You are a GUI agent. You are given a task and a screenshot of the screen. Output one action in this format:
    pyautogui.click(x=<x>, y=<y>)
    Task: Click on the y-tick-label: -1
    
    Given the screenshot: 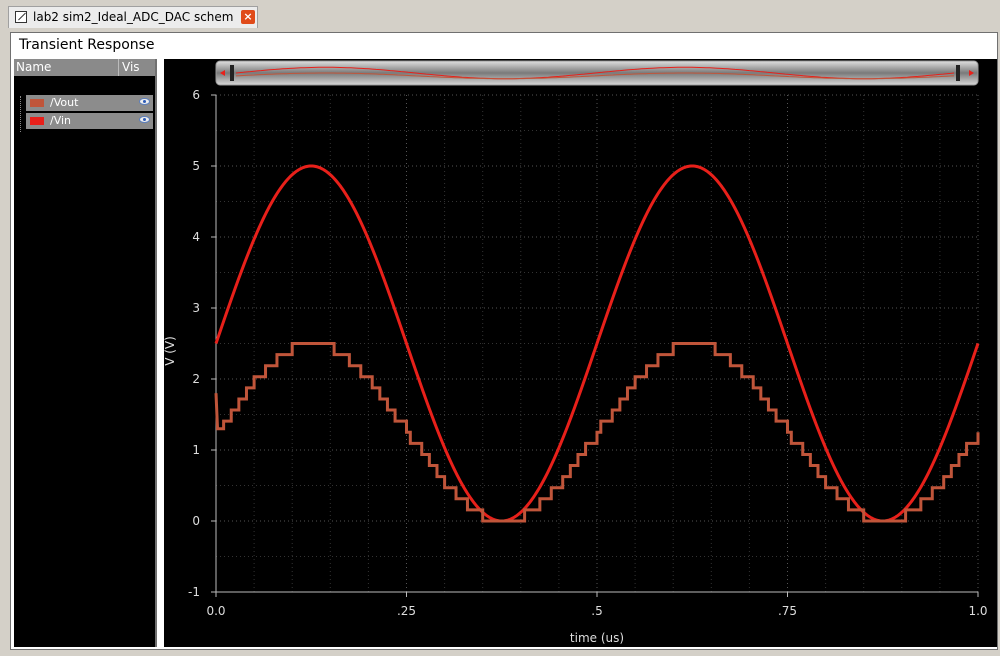 What is the action you would take?
    pyautogui.click(x=194, y=592)
    